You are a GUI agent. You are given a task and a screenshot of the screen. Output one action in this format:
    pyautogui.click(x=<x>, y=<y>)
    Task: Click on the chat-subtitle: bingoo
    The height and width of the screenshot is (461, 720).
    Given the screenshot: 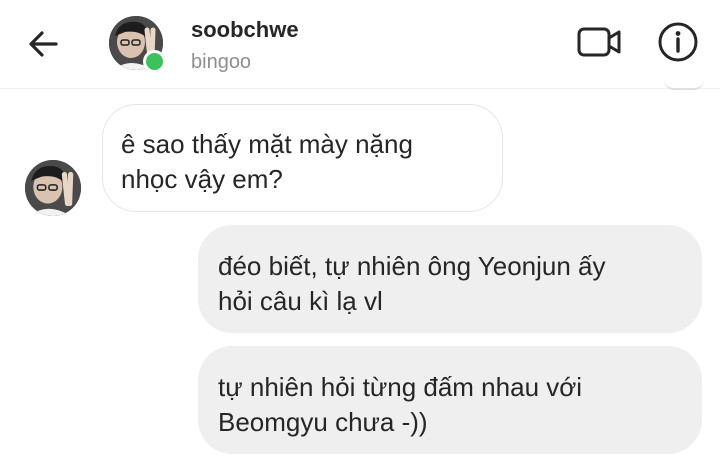 What is the action you would take?
    pyautogui.click(x=221, y=62)
    